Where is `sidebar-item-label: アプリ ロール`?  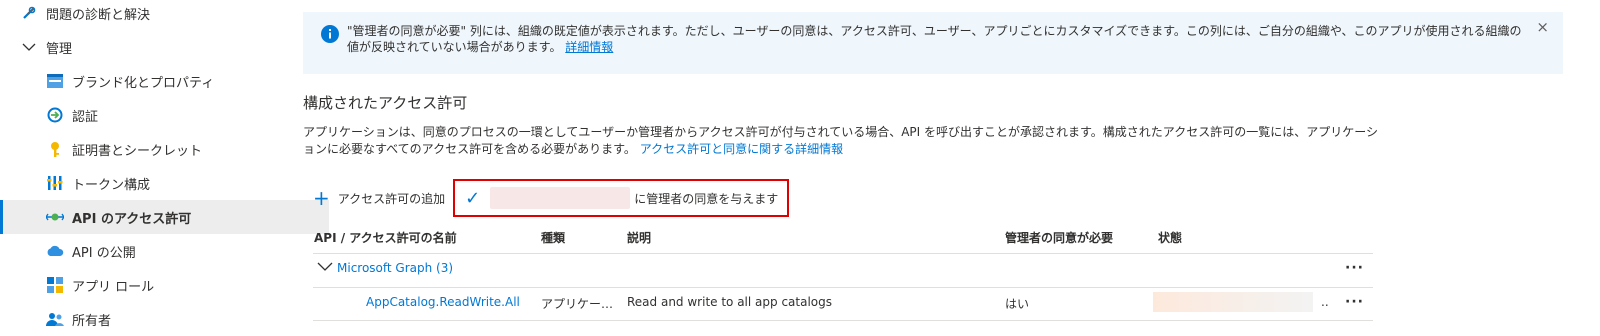
sidebar-item-label: アプリ ロール is located at coordinates (113, 287).